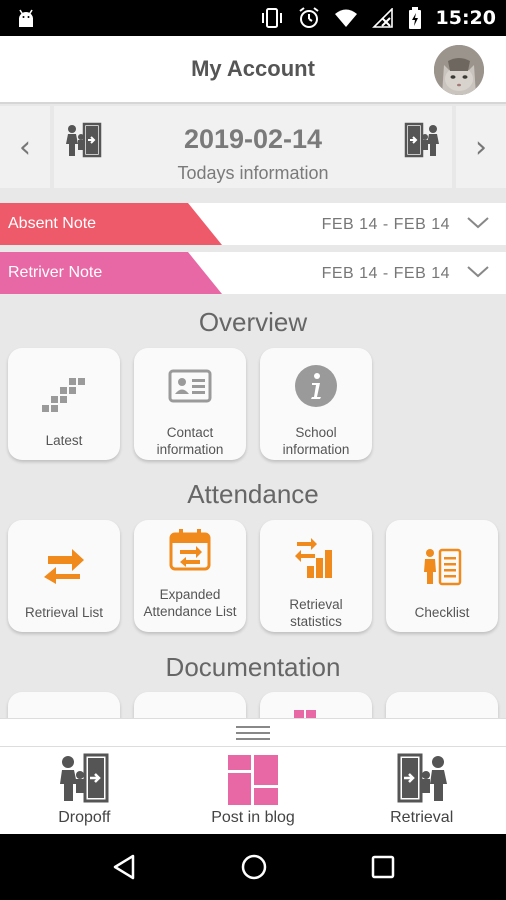 The width and height of the screenshot is (506, 900). What do you see at coordinates (111, 224) in the screenshot?
I see `absent-note-tag: Absent Note` at bounding box center [111, 224].